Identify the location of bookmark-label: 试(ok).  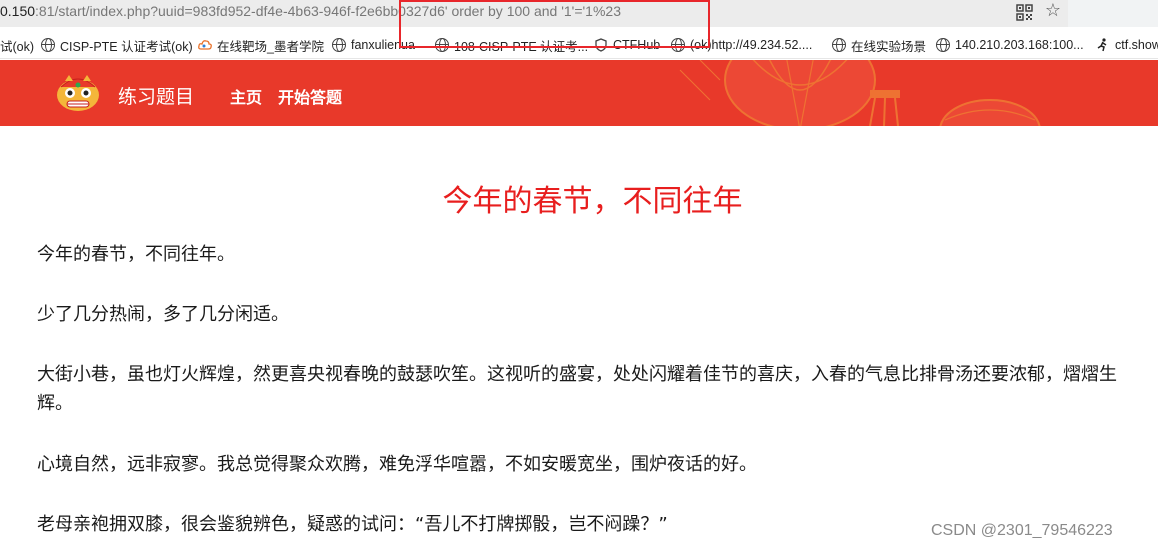
(17, 46).